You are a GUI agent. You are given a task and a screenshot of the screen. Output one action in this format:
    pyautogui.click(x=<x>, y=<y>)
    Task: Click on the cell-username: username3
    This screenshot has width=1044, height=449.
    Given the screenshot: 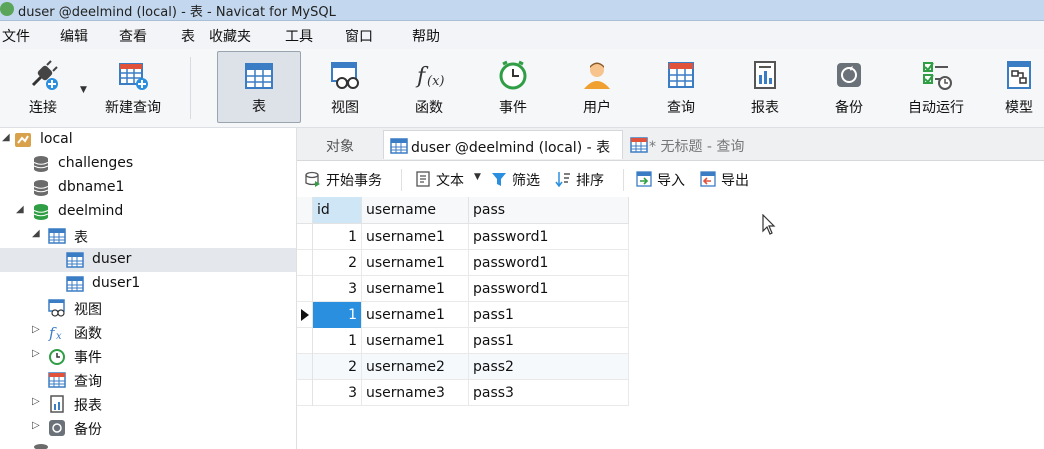 What is the action you would take?
    pyautogui.click(x=415, y=393)
    